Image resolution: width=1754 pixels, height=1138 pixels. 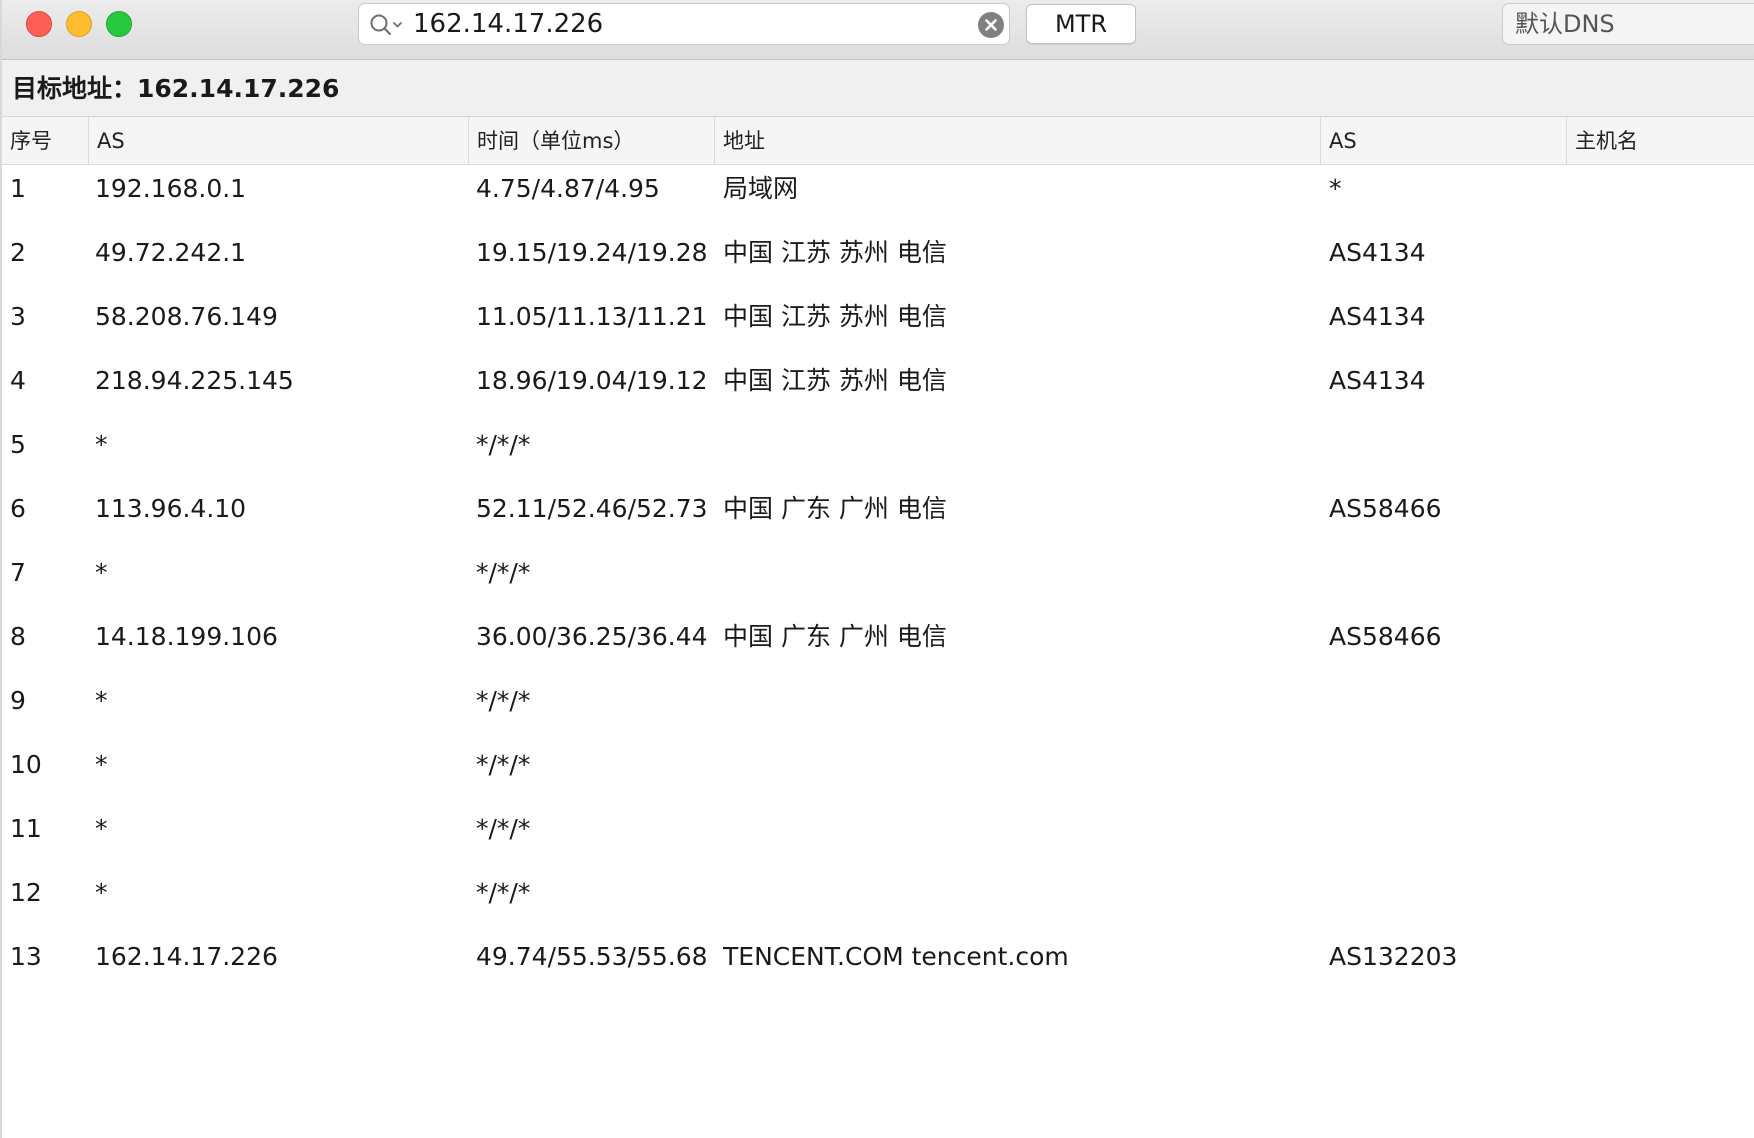 What do you see at coordinates (592, 636) in the screenshot?
I see `time-cell: 36.00/36.25/36.44` at bounding box center [592, 636].